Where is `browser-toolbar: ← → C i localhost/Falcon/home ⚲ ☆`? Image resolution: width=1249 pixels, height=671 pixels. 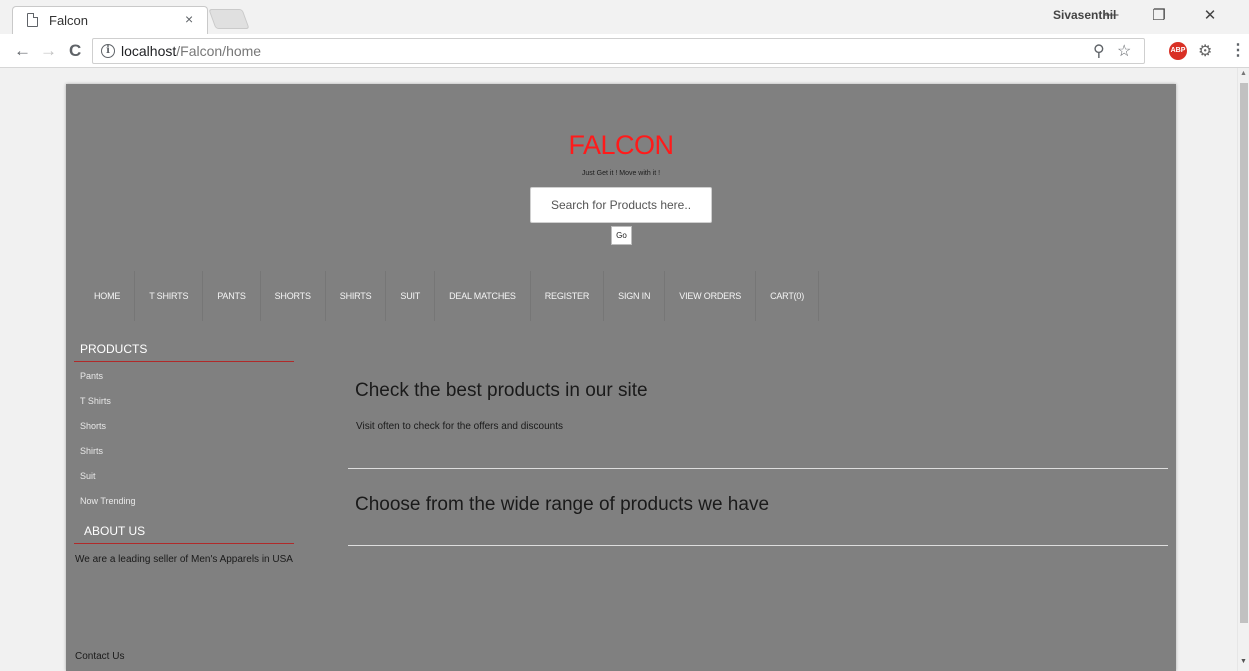
browser-toolbar: ← → C i localhost/Falcon/home ⚲ ☆ is located at coordinates (624, 51).